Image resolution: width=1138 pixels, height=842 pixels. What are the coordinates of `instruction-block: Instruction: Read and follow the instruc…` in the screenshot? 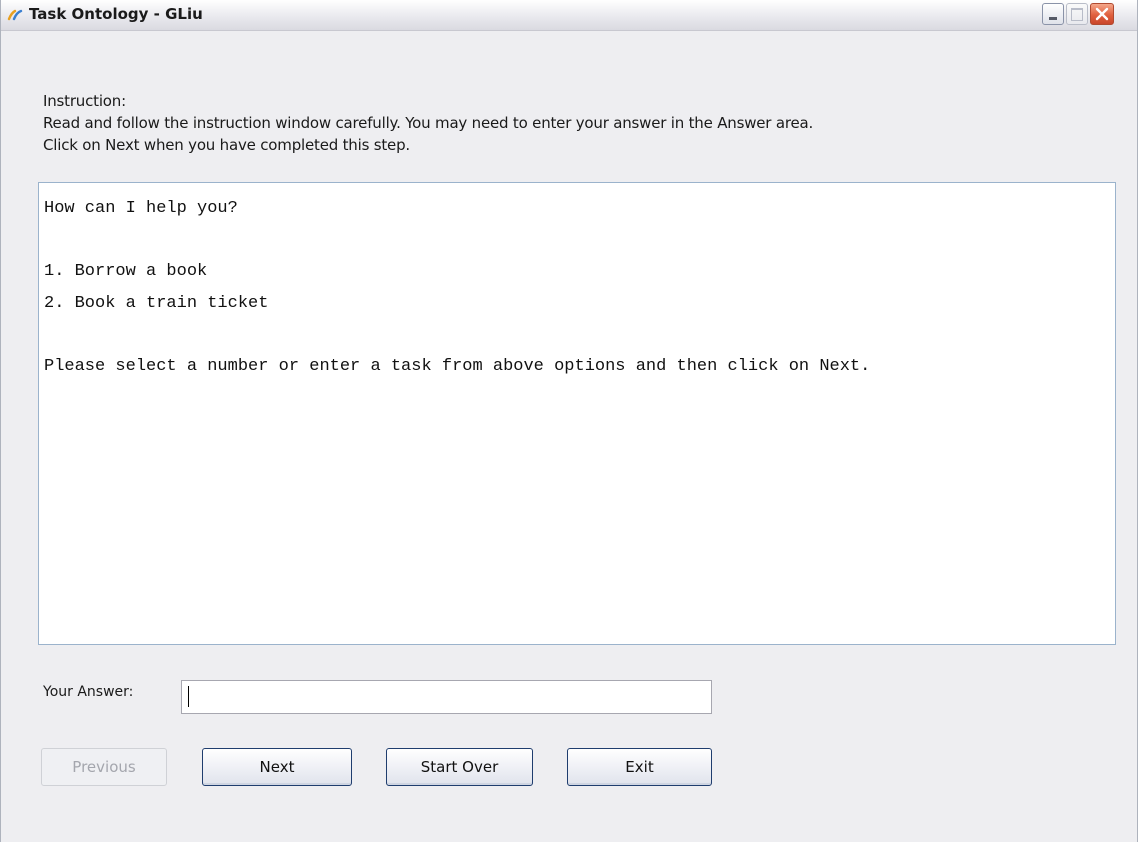 It's located at (428, 123).